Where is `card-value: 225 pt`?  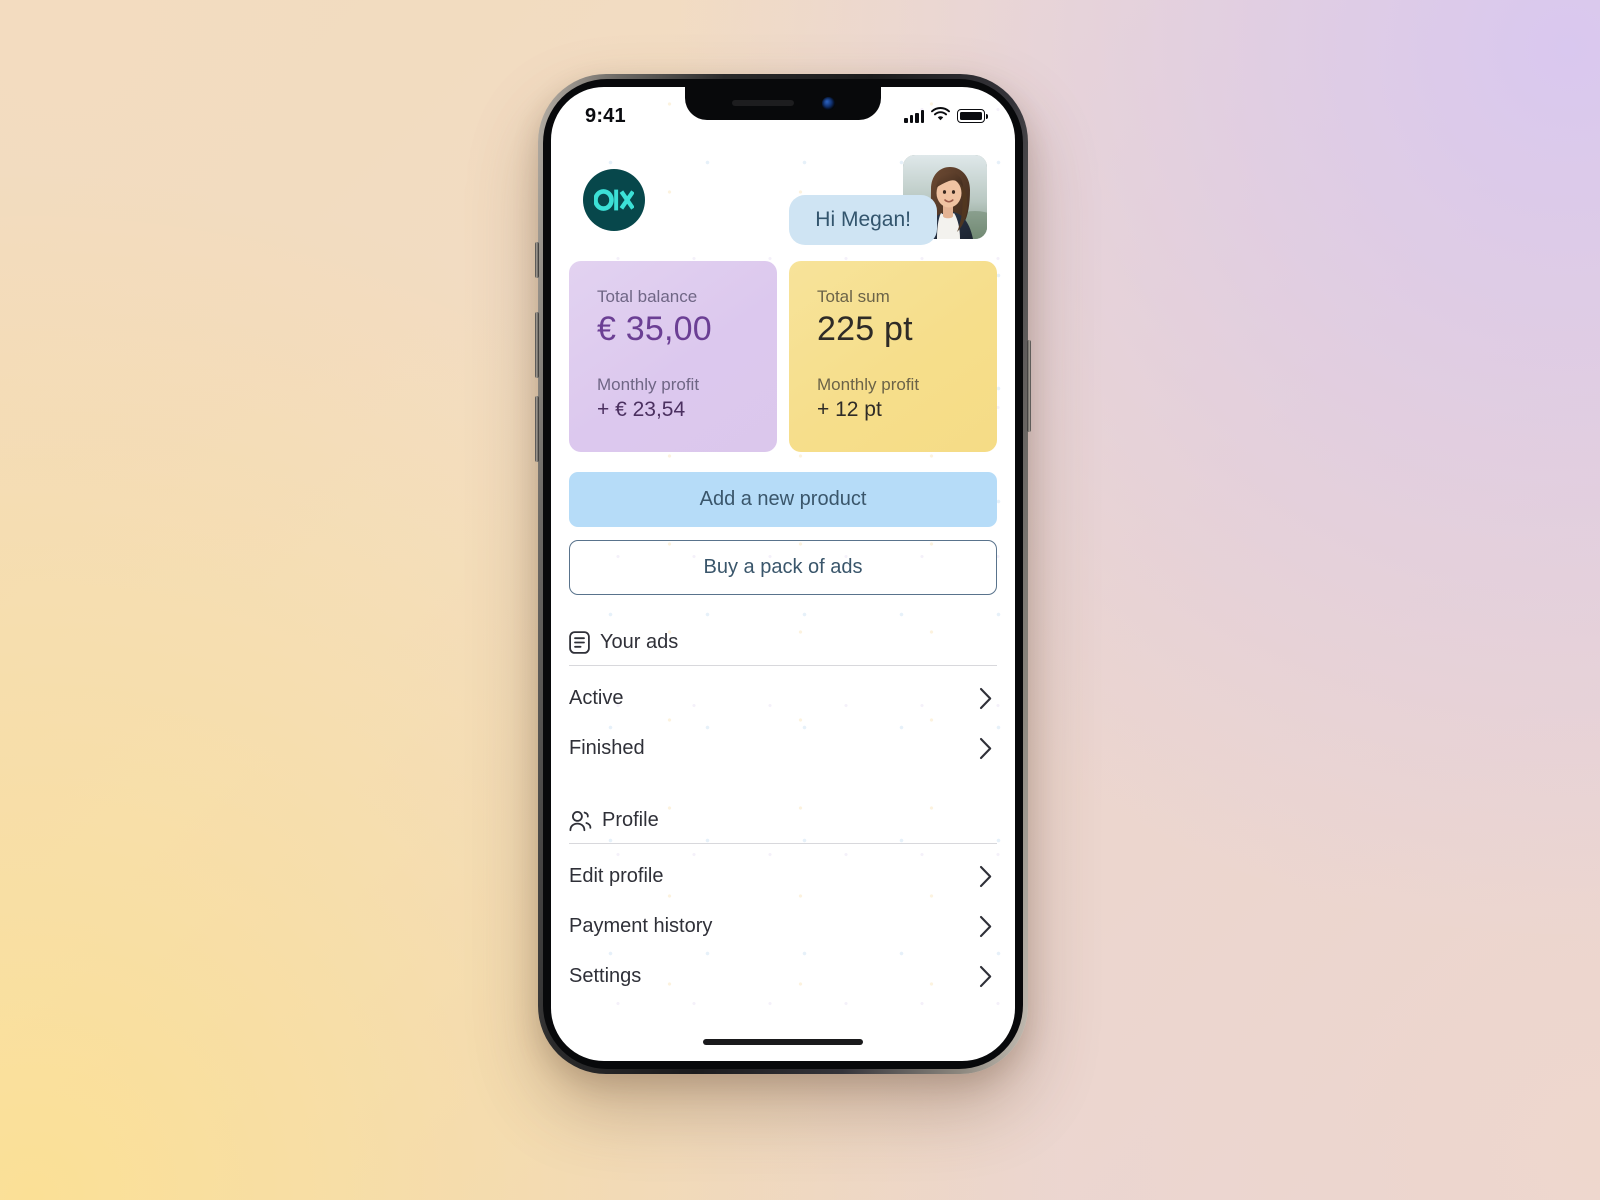 card-value: 225 pt is located at coordinates (865, 329).